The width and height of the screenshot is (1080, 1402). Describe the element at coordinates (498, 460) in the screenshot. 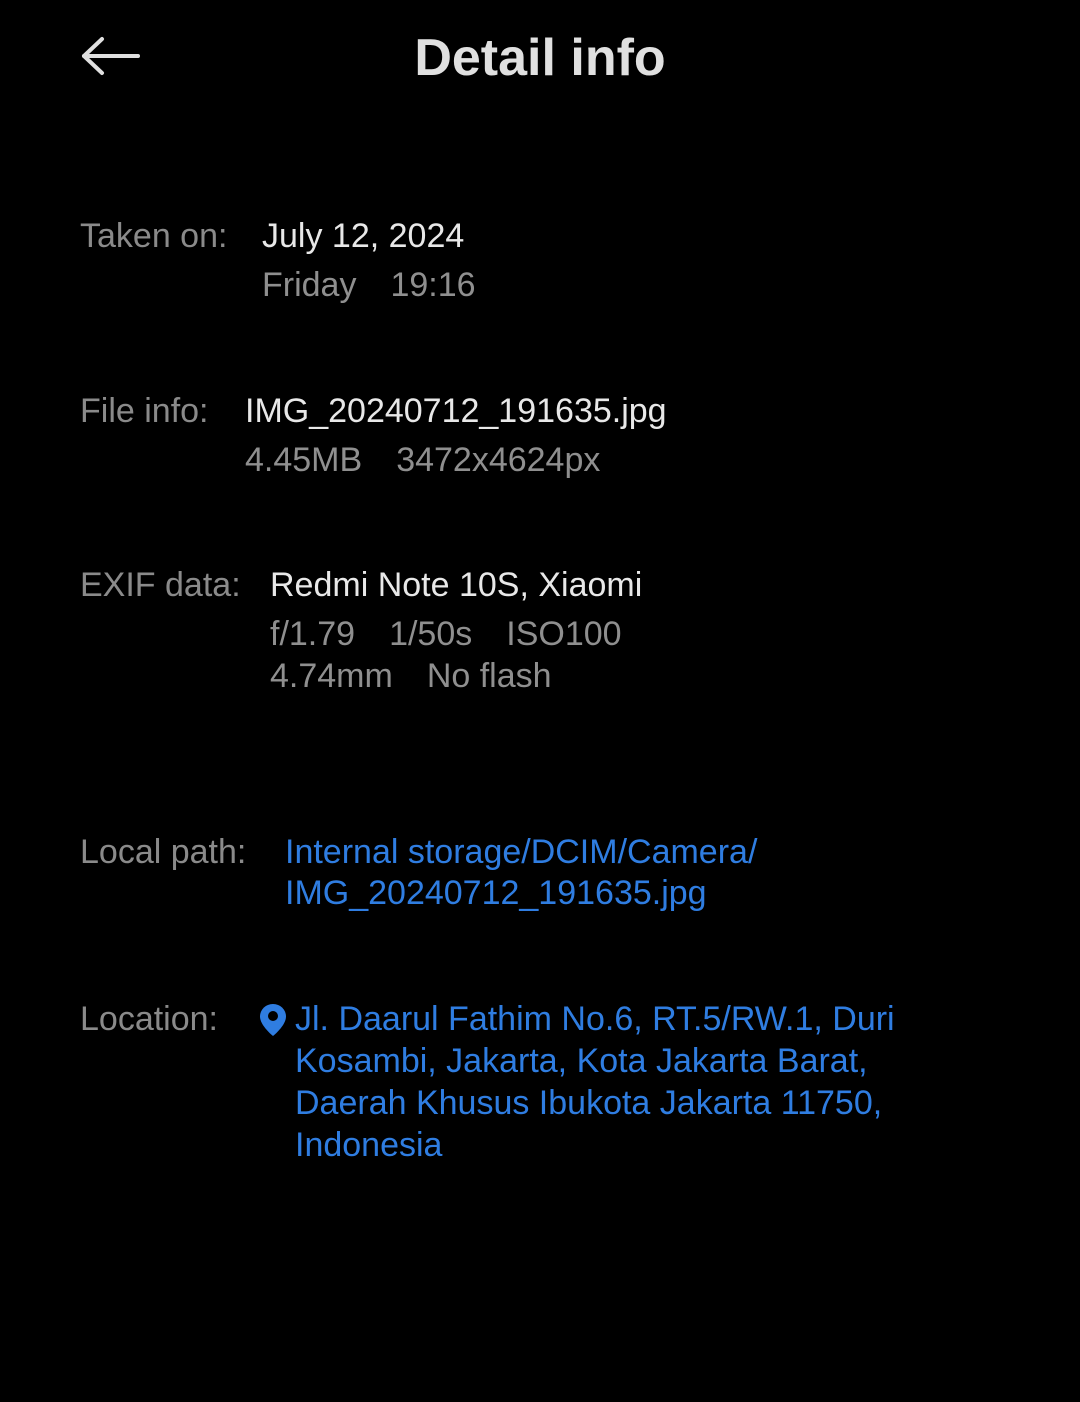

I see `file-resolution: 3472x4624px` at that location.